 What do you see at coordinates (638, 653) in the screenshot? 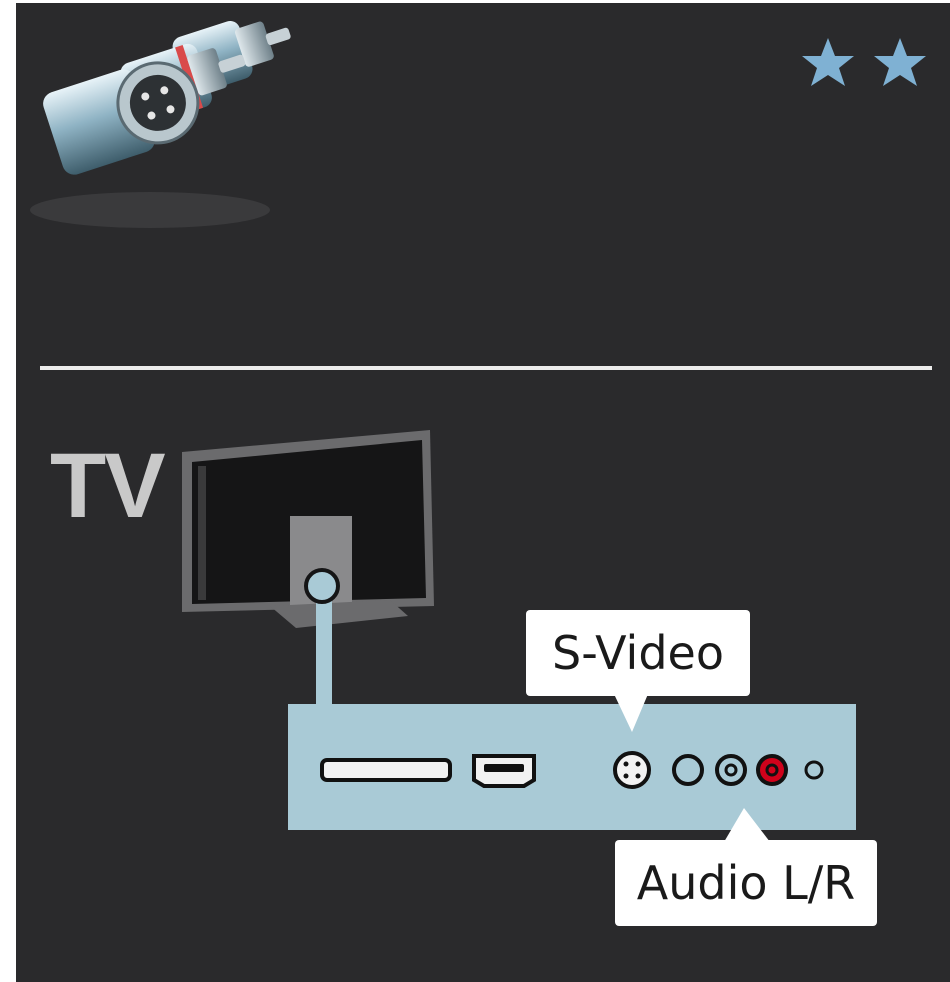
I see `s-video-callout: S-Video` at bounding box center [638, 653].